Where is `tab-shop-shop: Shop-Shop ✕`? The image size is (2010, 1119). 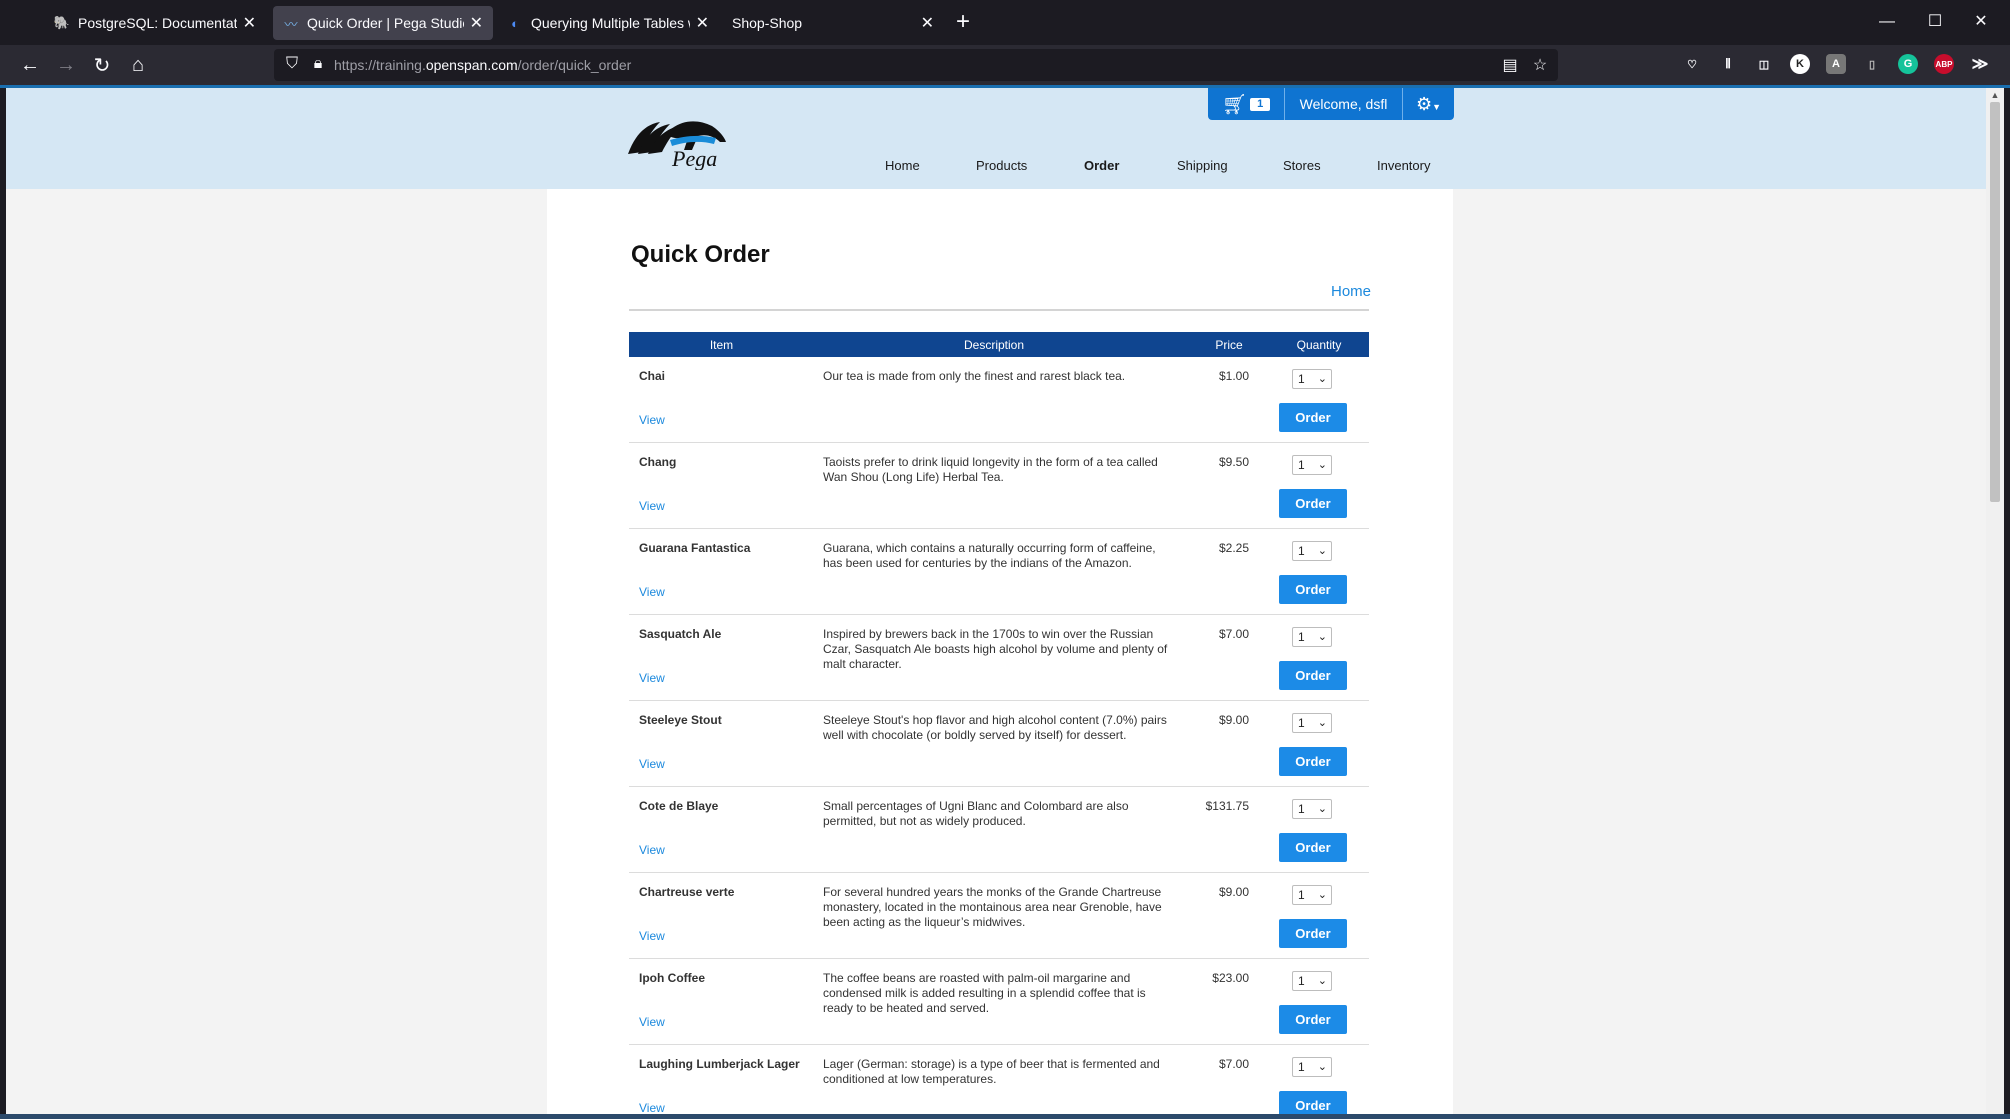
tab-shop-shop: Shop-Shop ✕ is located at coordinates (833, 23).